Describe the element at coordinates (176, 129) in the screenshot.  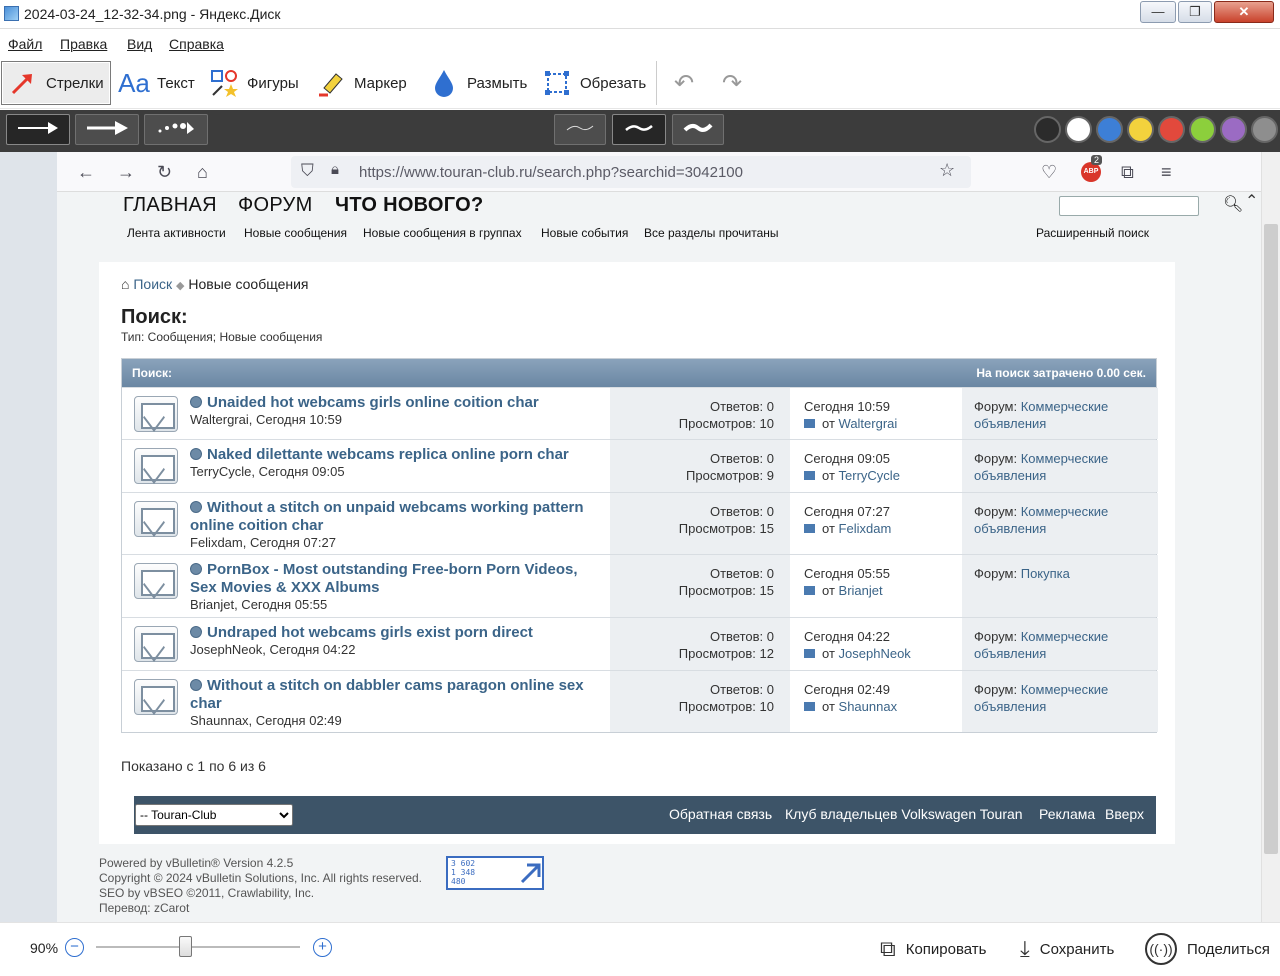
I see `arrow-style-dotted` at that location.